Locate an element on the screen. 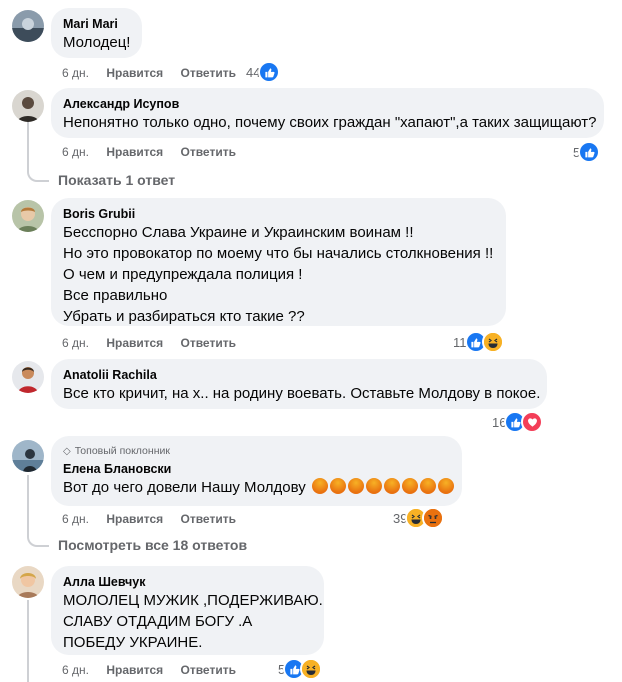 Image resolution: width=622 pixels, height=682 pixels. reaction-summary: 39 is located at coordinates (419, 518).